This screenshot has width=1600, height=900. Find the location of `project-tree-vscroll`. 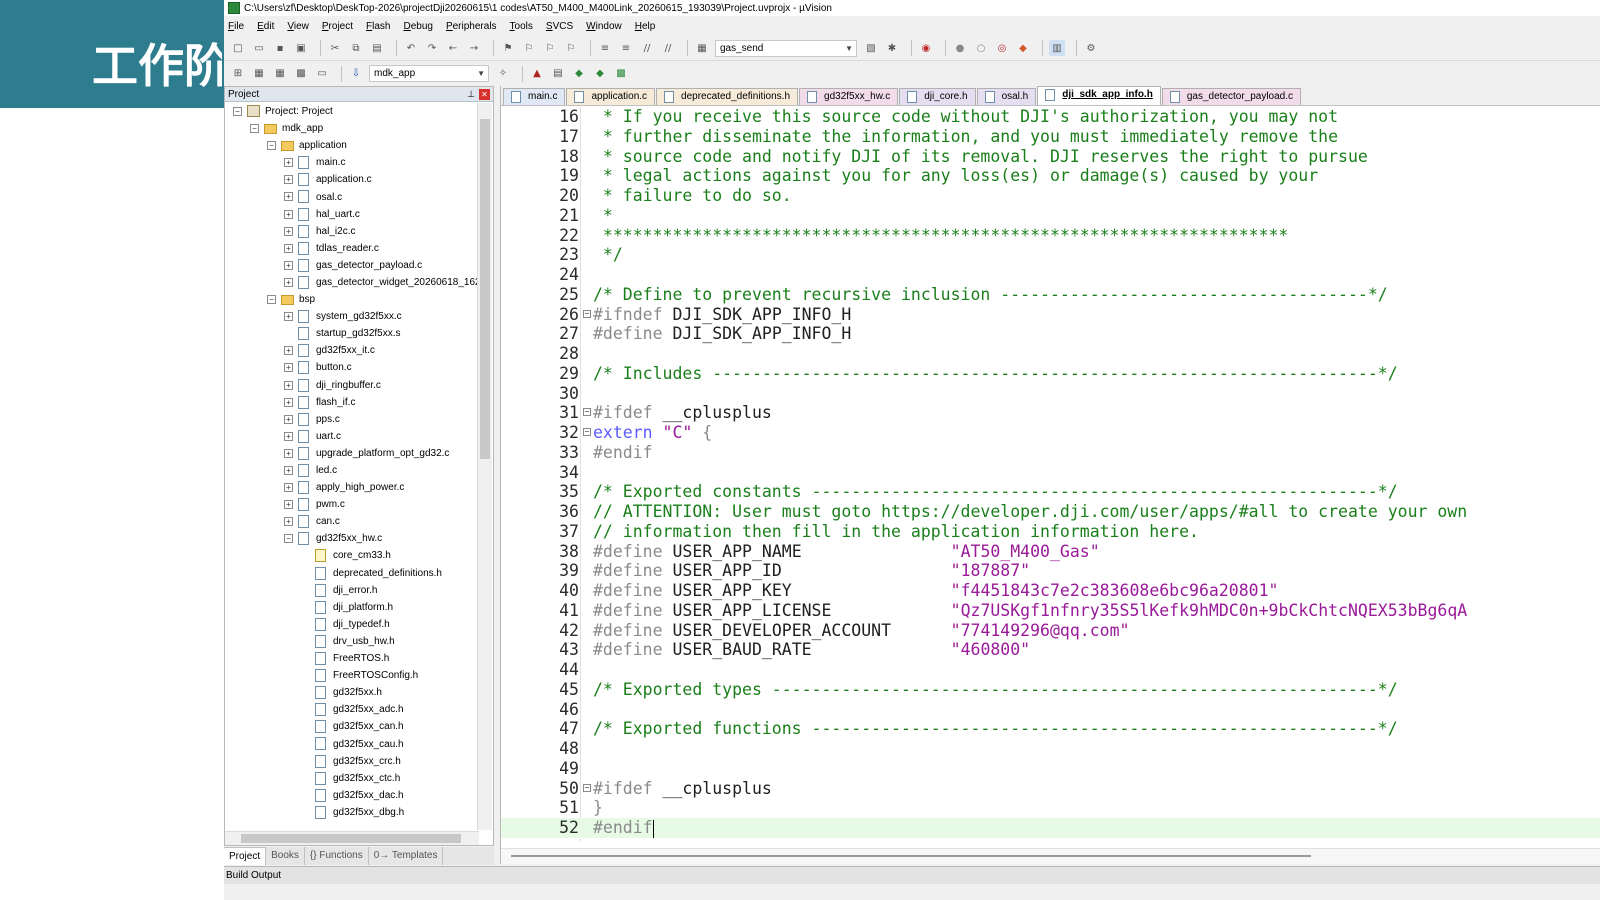

project-tree-vscroll is located at coordinates (484, 466).